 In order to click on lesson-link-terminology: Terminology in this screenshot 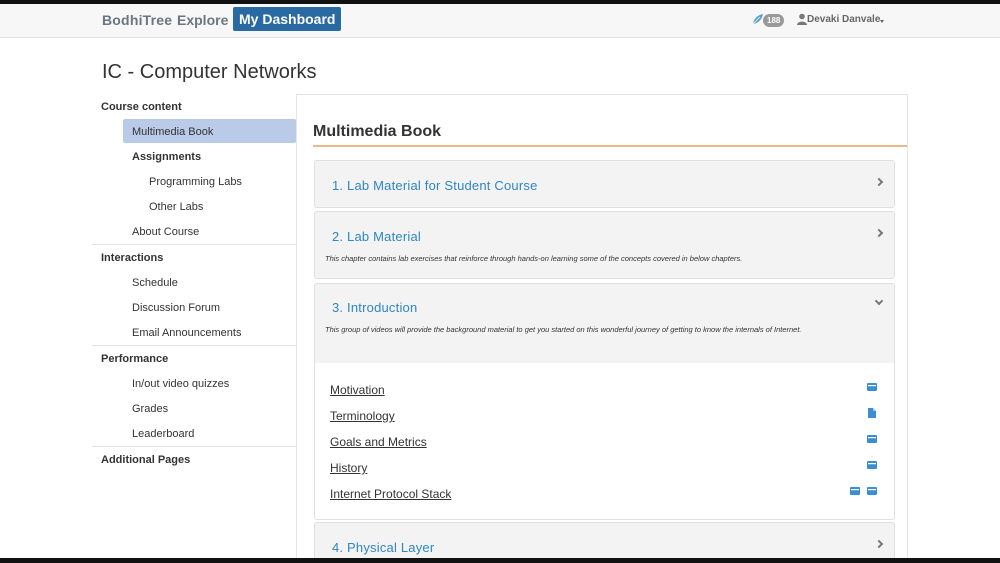, I will do `click(362, 416)`.